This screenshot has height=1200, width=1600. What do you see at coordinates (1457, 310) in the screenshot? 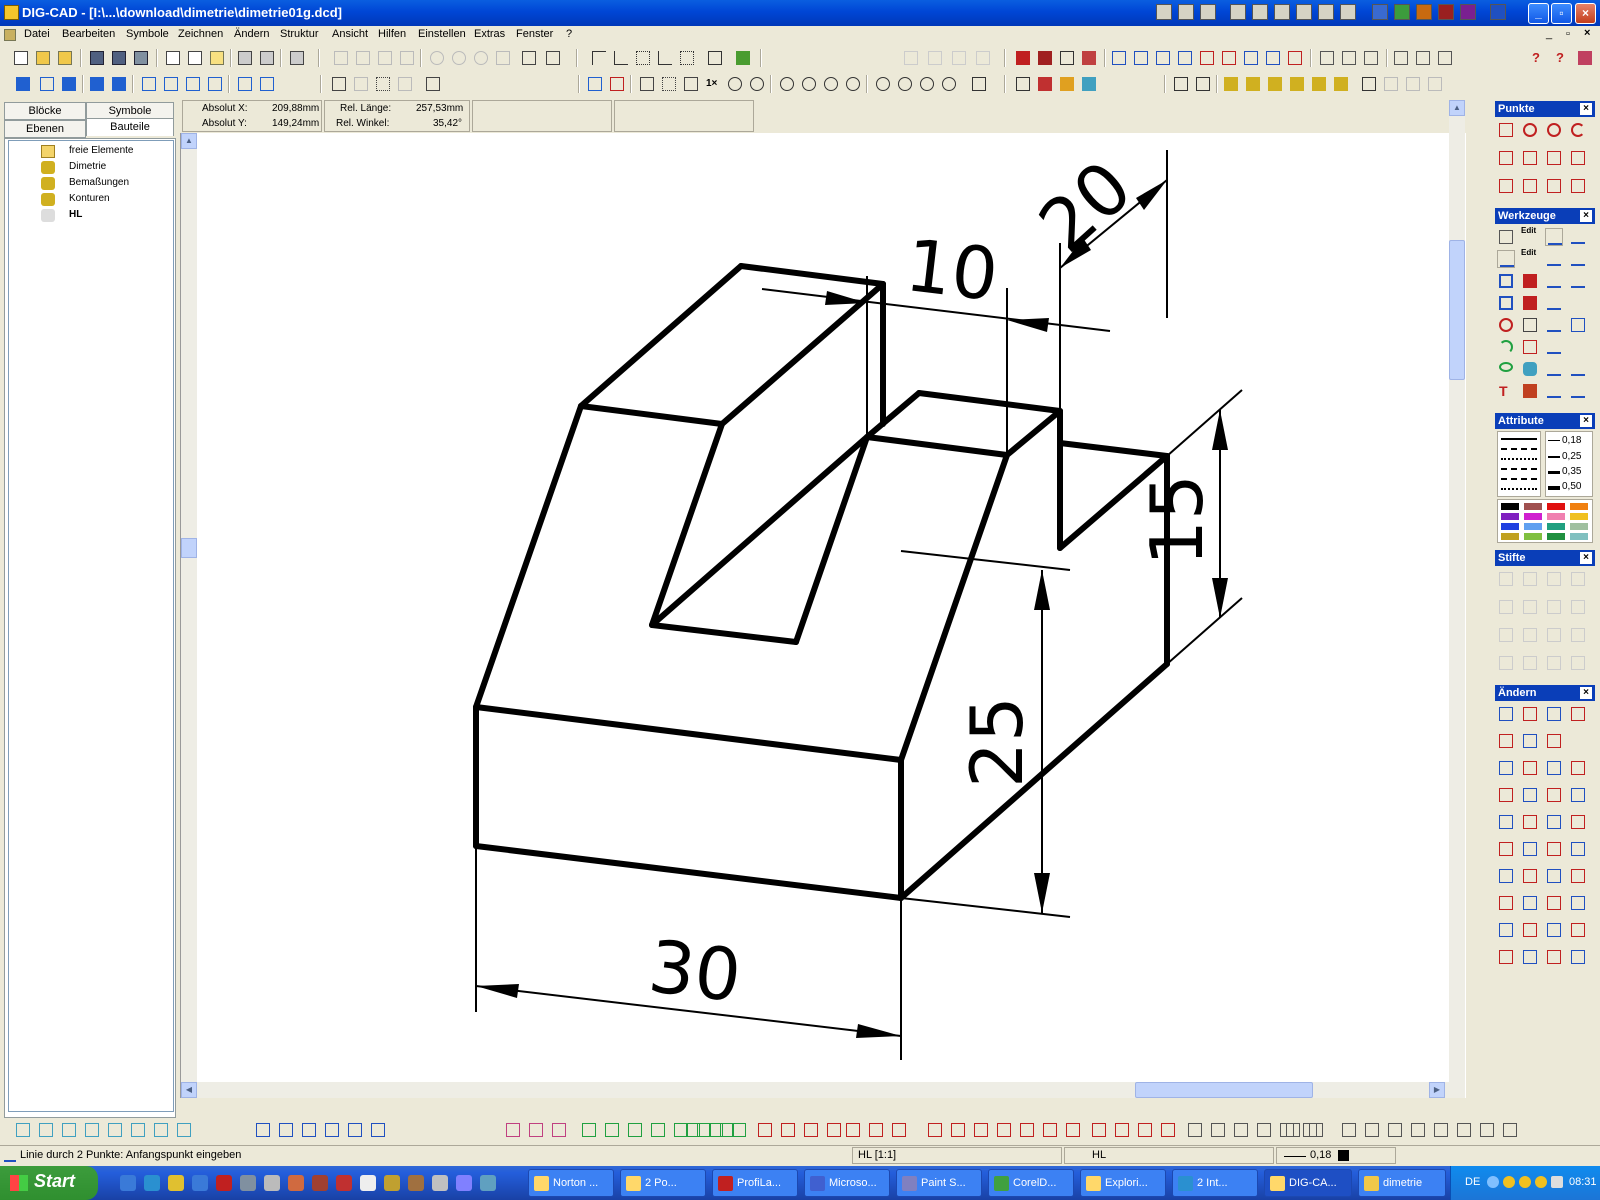
I see `scroll-thumb` at bounding box center [1457, 310].